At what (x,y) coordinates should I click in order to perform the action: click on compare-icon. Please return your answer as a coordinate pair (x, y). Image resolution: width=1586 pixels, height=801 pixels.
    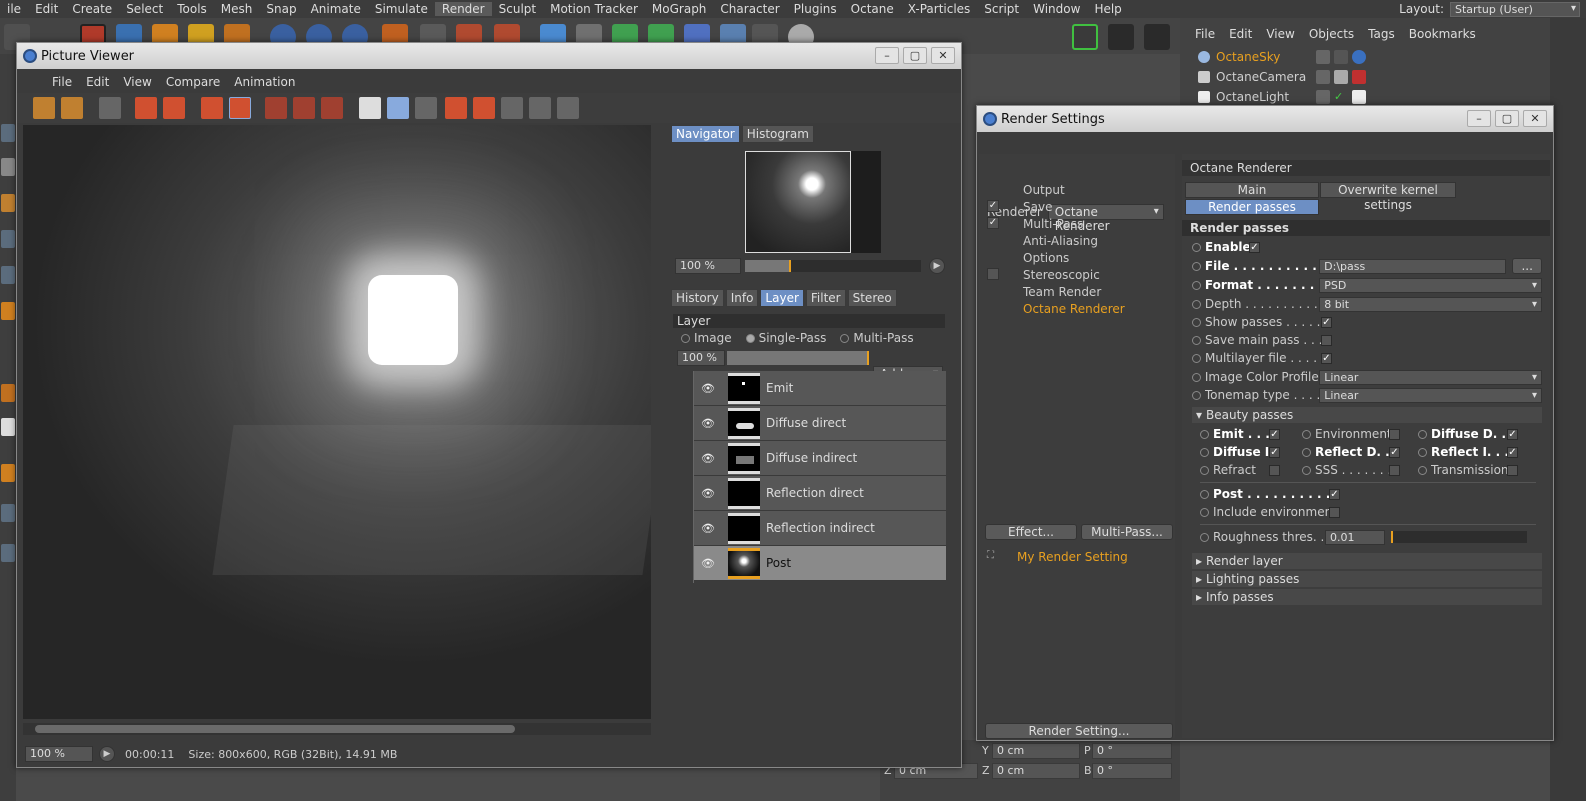
    Looking at the image, I should click on (332, 108).